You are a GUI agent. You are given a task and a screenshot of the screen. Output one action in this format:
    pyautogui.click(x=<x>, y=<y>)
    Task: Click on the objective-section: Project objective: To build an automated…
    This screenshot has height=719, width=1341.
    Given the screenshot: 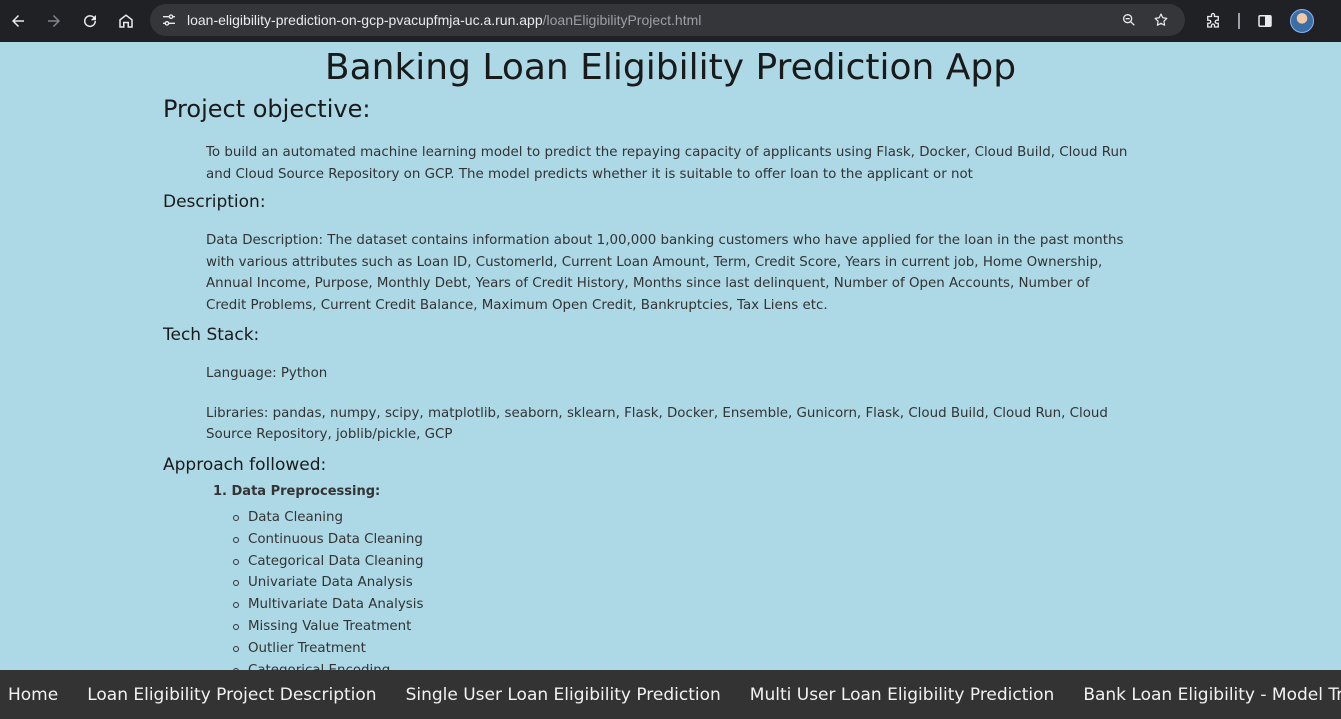 What is the action you would take?
    pyautogui.click(x=648, y=139)
    